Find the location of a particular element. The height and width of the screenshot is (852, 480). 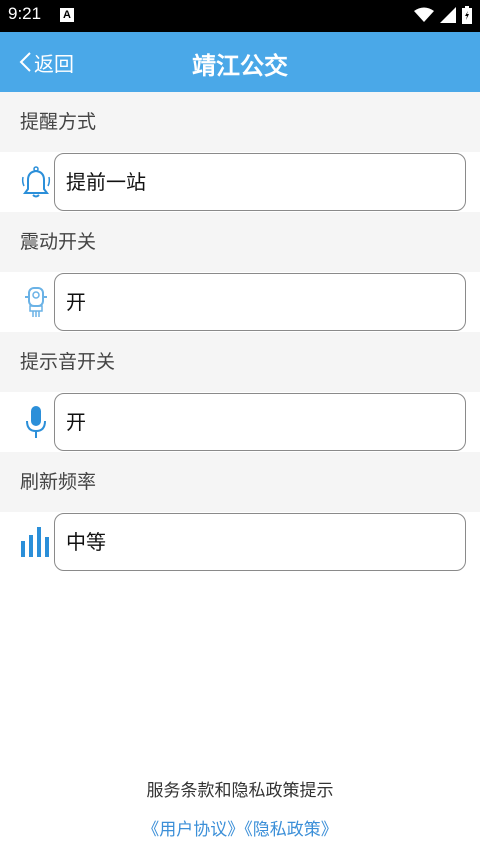

status-bar: 9:21 A is located at coordinates (240, 16).